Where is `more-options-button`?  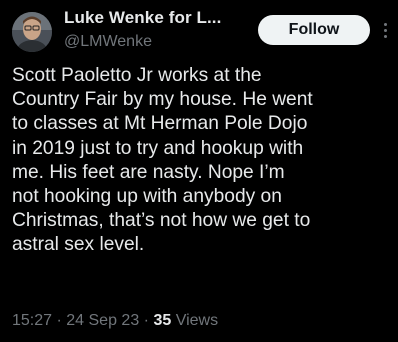
more-options-button is located at coordinates (385, 30).